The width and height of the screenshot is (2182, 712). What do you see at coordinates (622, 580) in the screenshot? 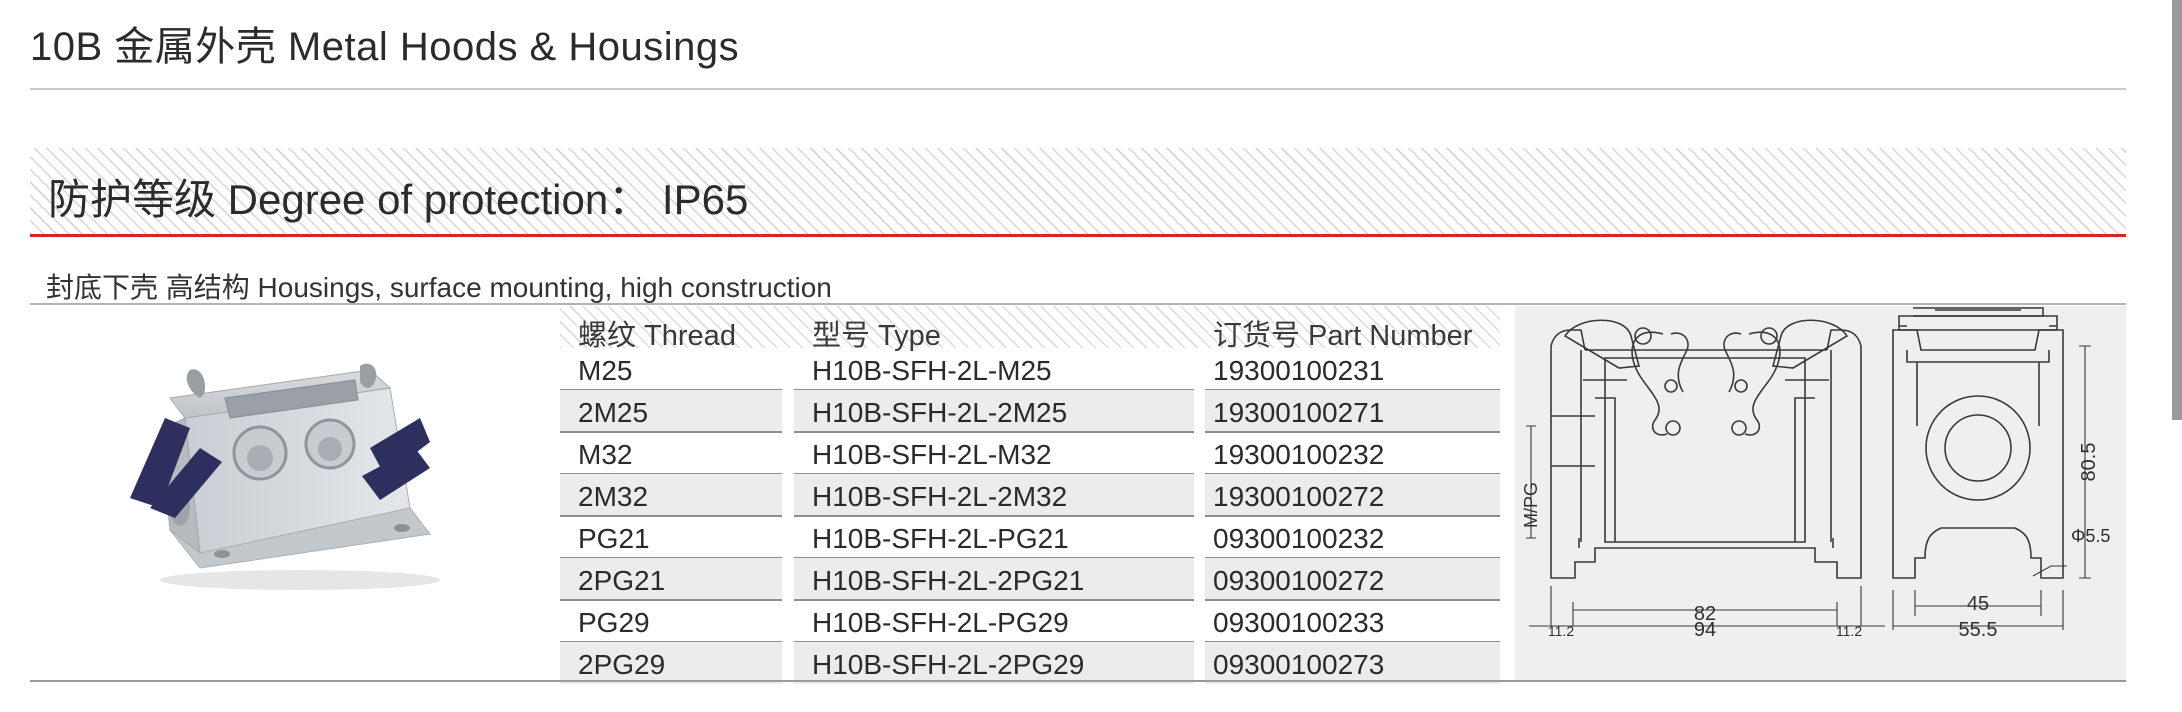
I see `table-cell-thread: 2PG21` at bounding box center [622, 580].